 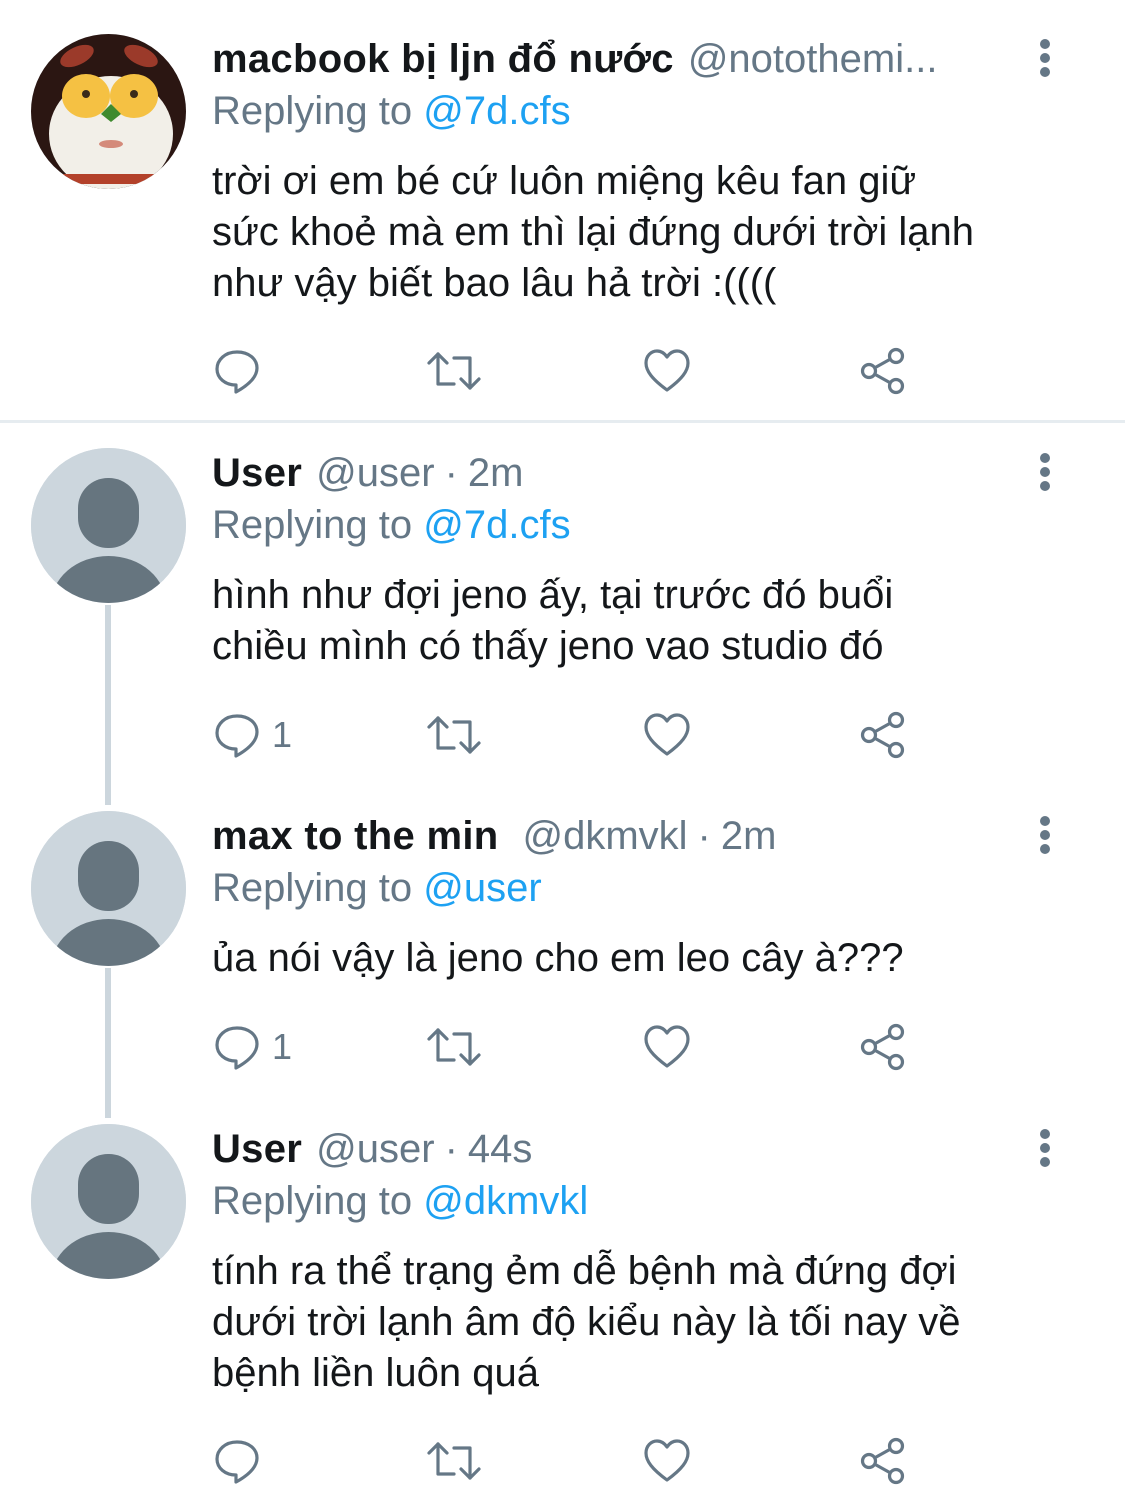 What do you see at coordinates (572, 371) in the screenshot?
I see `tweet-actions` at bounding box center [572, 371].